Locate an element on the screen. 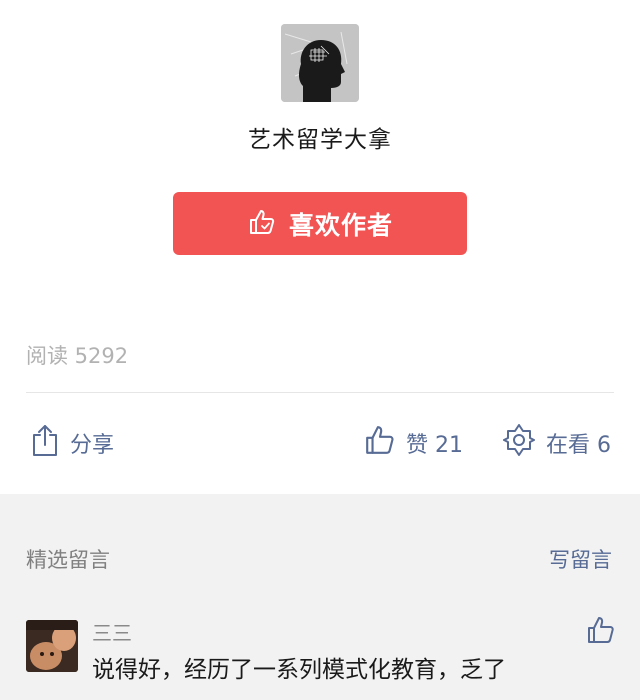 The image size is (640, 700). comment-author: 三三 is located at coordinates (112, 633).